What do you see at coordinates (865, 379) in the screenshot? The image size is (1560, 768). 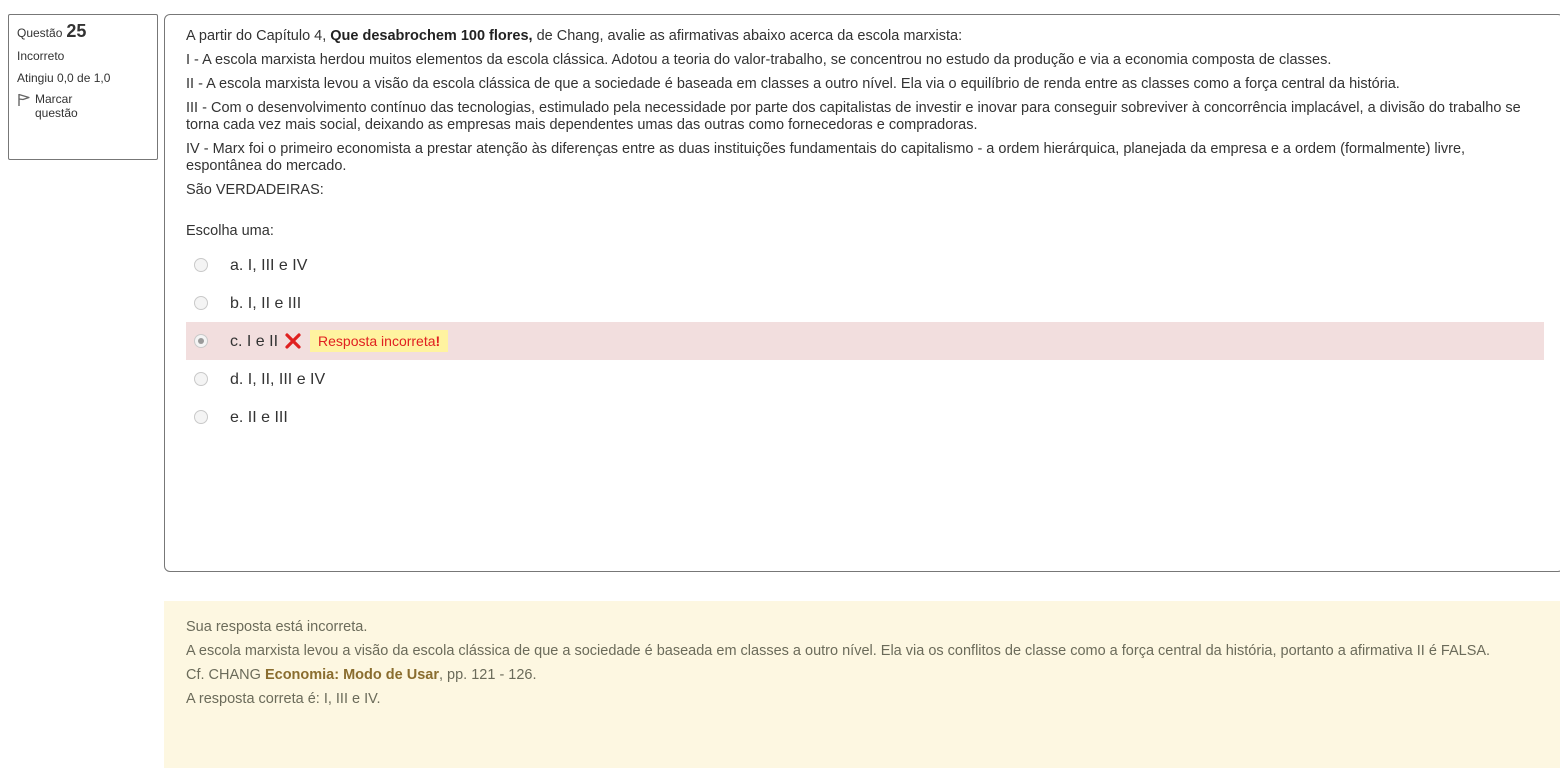 I see `answer-option-d: d. I, II, III e IV` at bounding box center [865, 379].